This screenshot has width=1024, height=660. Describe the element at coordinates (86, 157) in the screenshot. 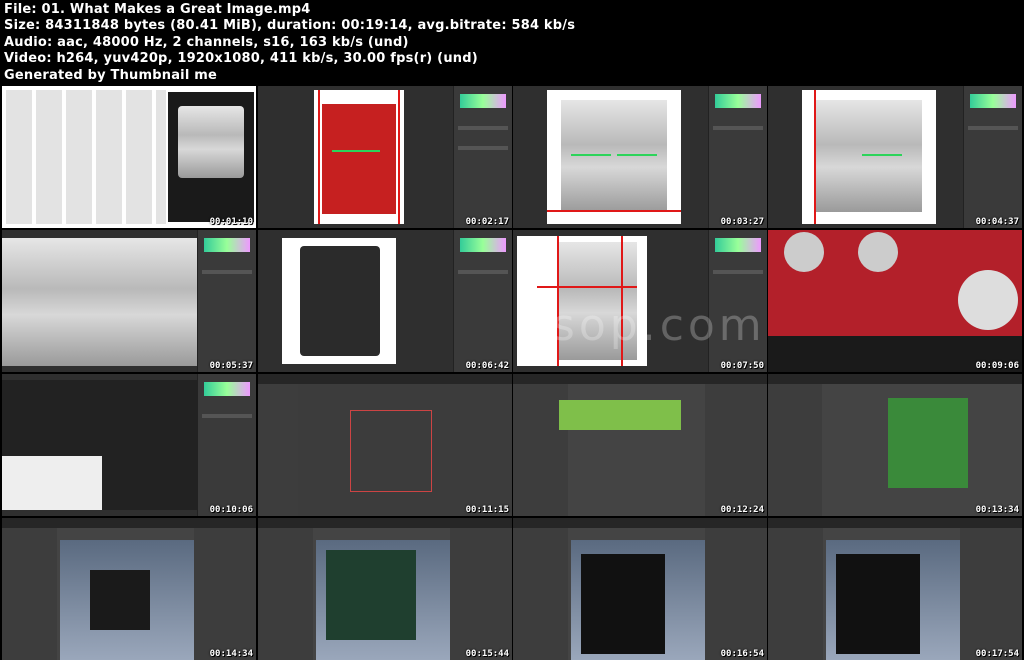

I see `product-image-grid` at that location.